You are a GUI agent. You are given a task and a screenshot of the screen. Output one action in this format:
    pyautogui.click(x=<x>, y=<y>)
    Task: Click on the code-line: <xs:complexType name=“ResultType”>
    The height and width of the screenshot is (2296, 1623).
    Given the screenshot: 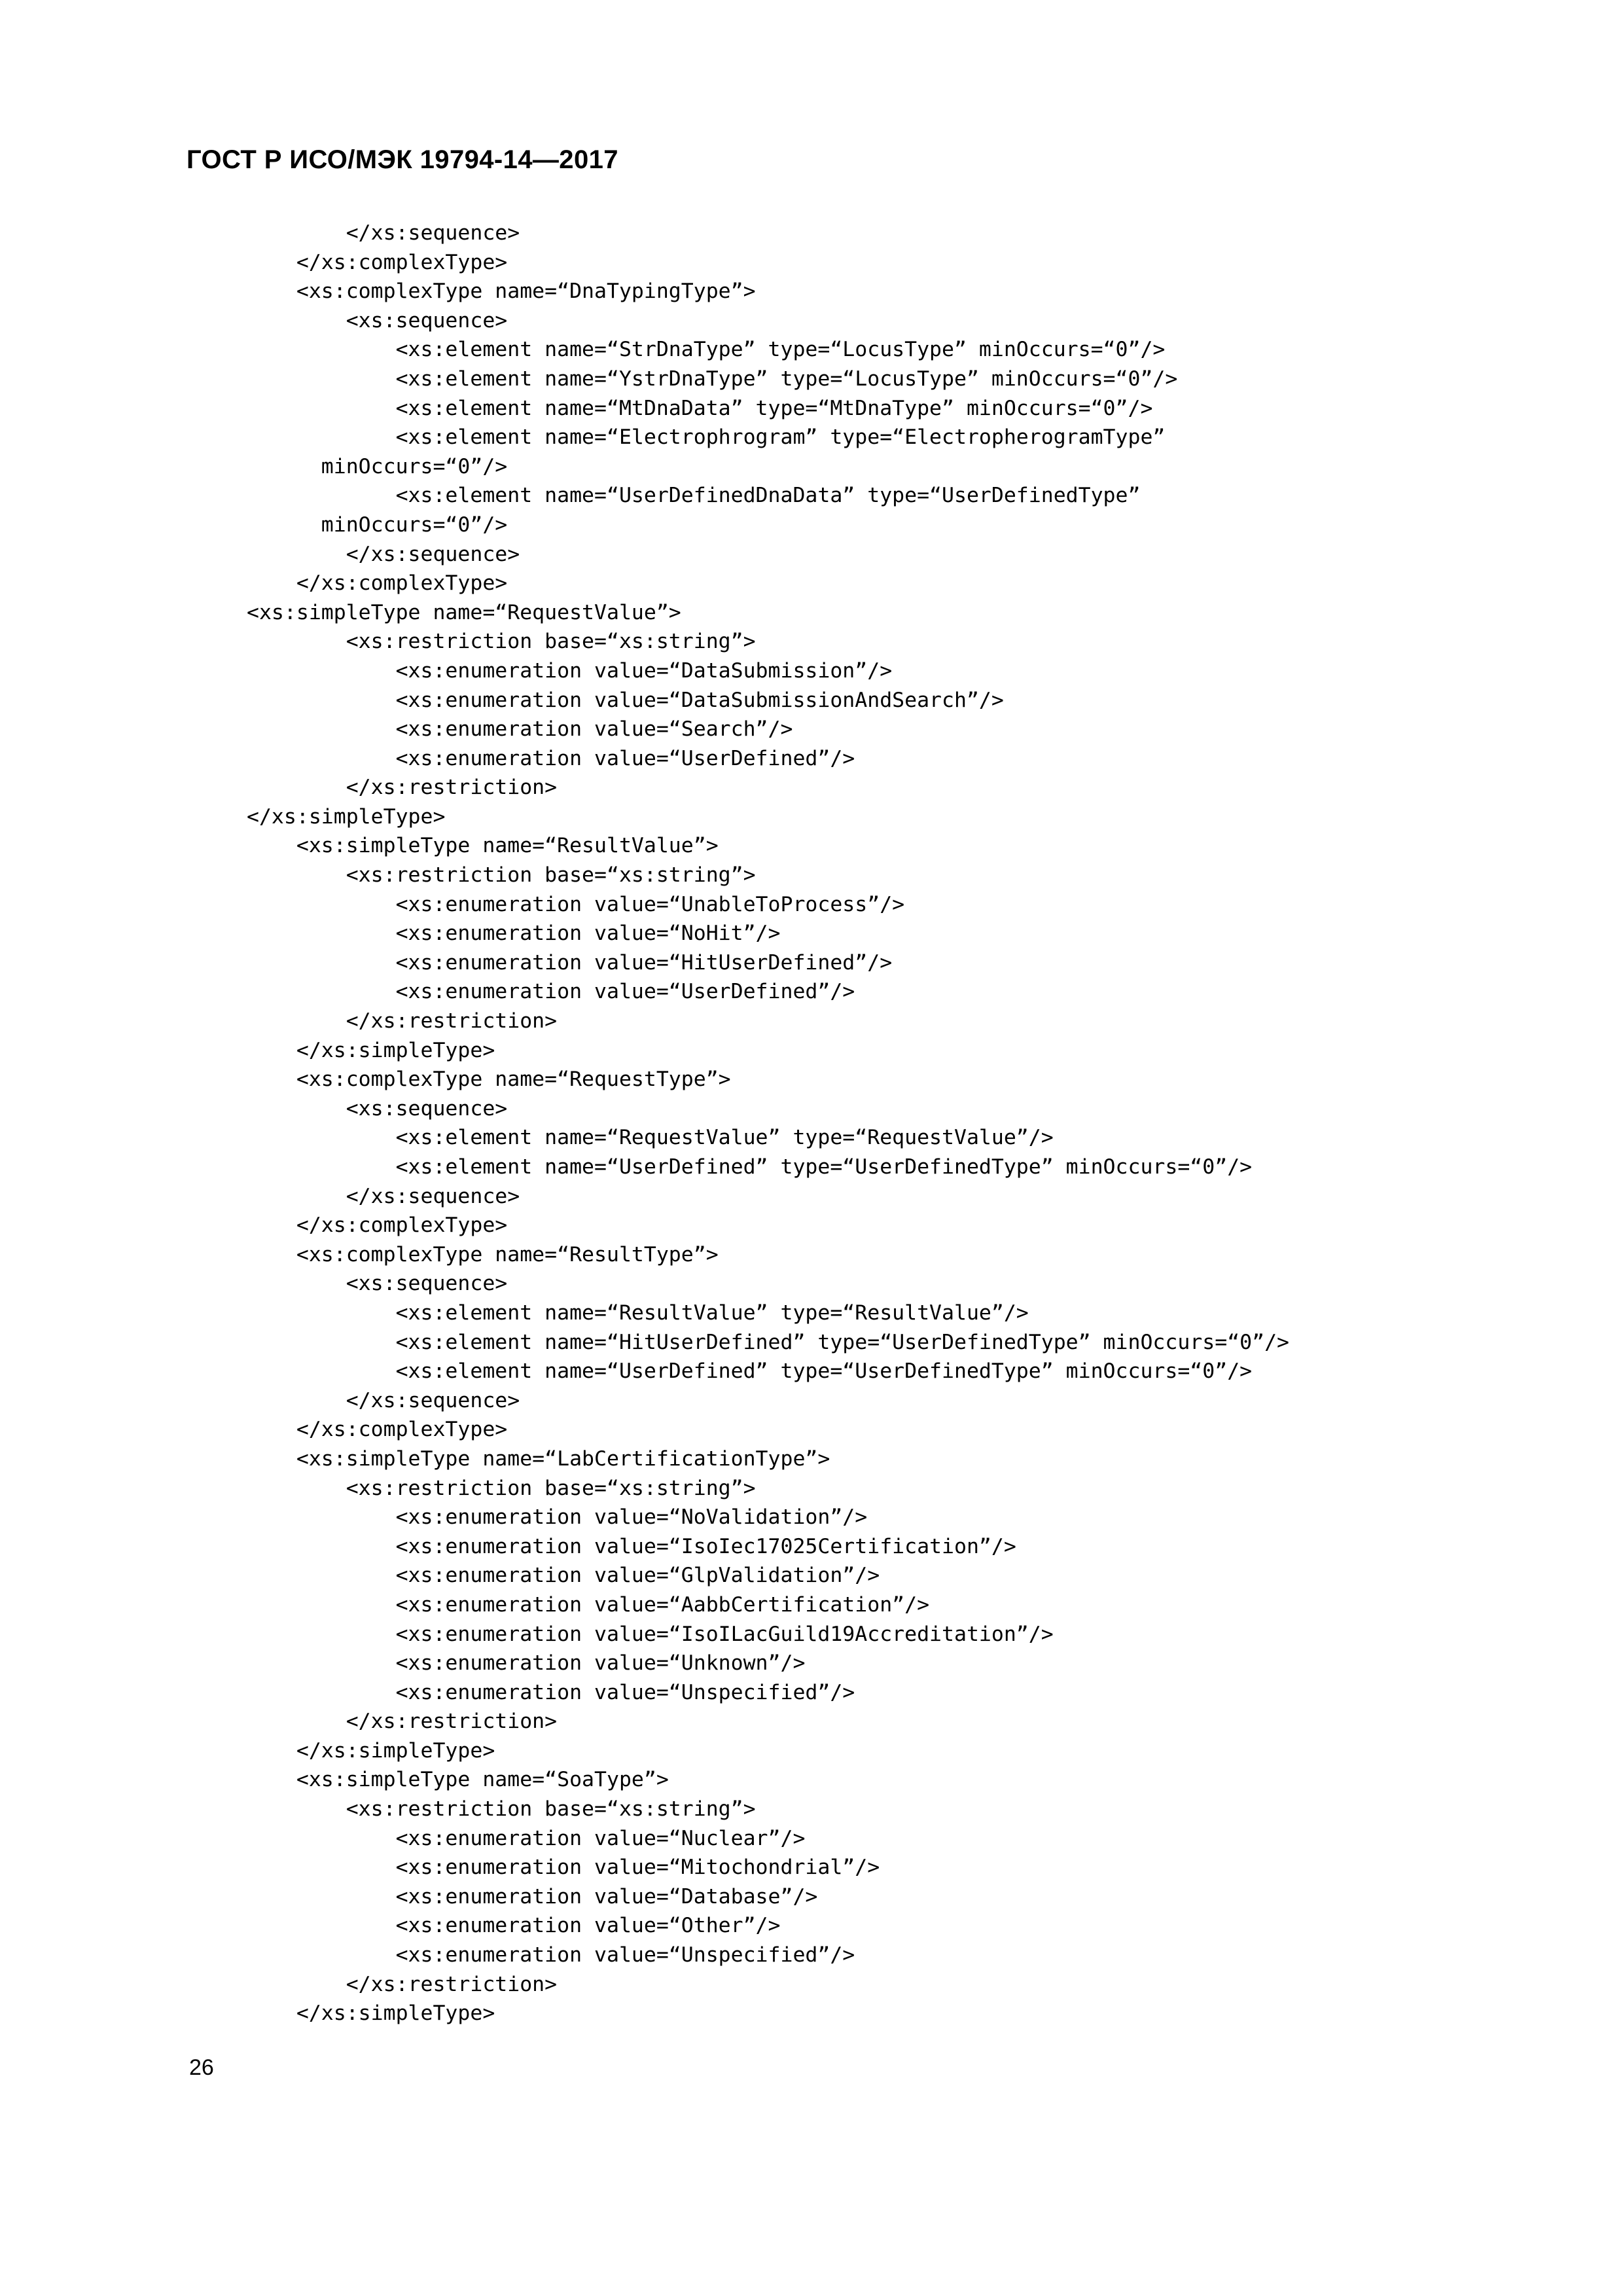 What is the action you would take?
    pyautogui.click(x=483, y=1254)
    